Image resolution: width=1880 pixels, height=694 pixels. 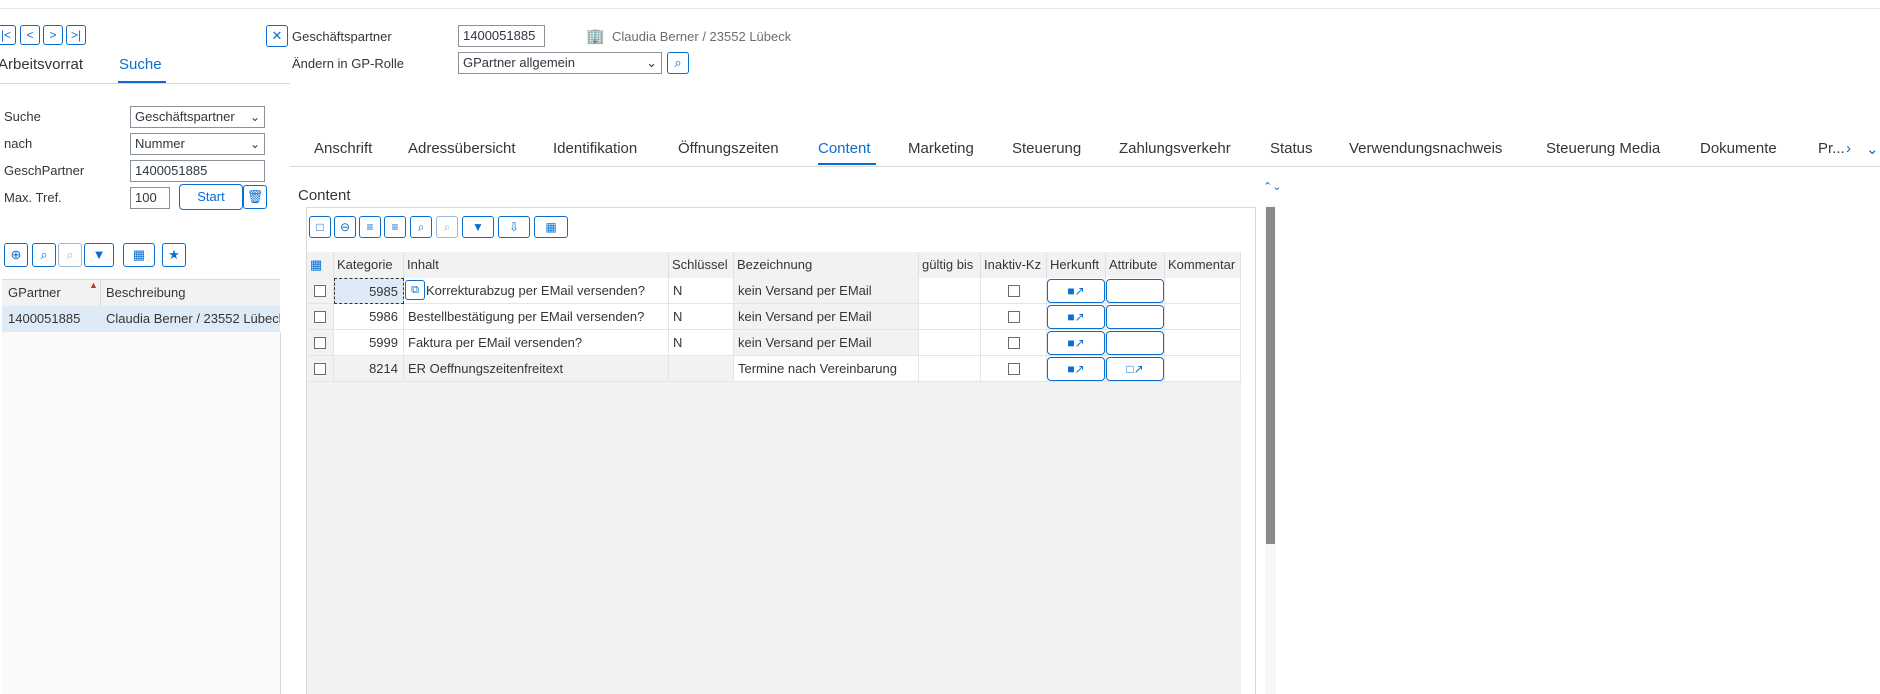 What do you see at coordinates (30, 35) in the screenshot?
I see `previous-record-button: <` at bounding box center [30, 35].